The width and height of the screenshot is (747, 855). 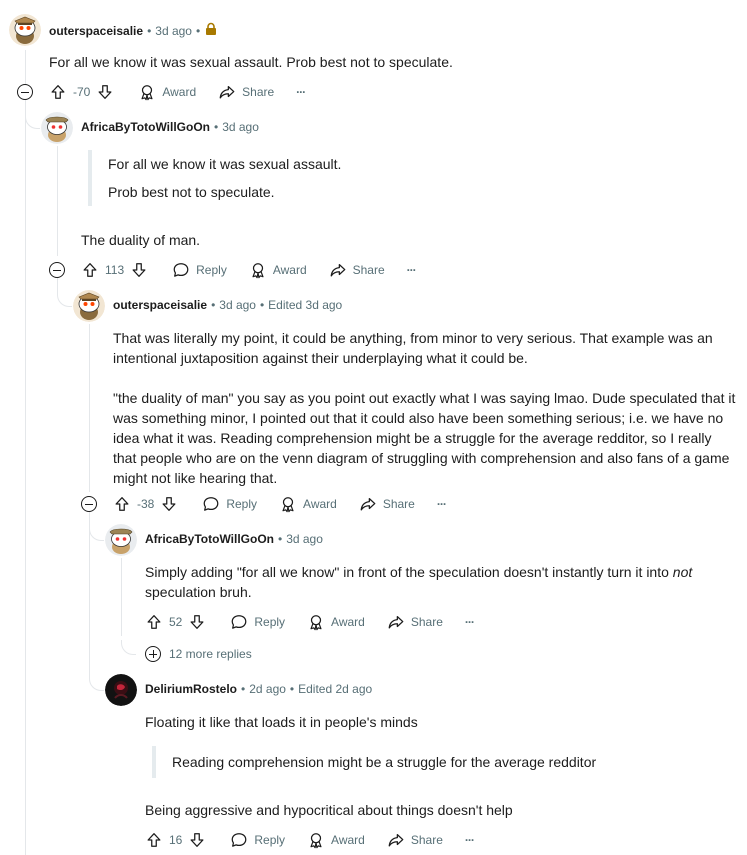 I want to click on vote-group: -38, so click(x=145, y=504).